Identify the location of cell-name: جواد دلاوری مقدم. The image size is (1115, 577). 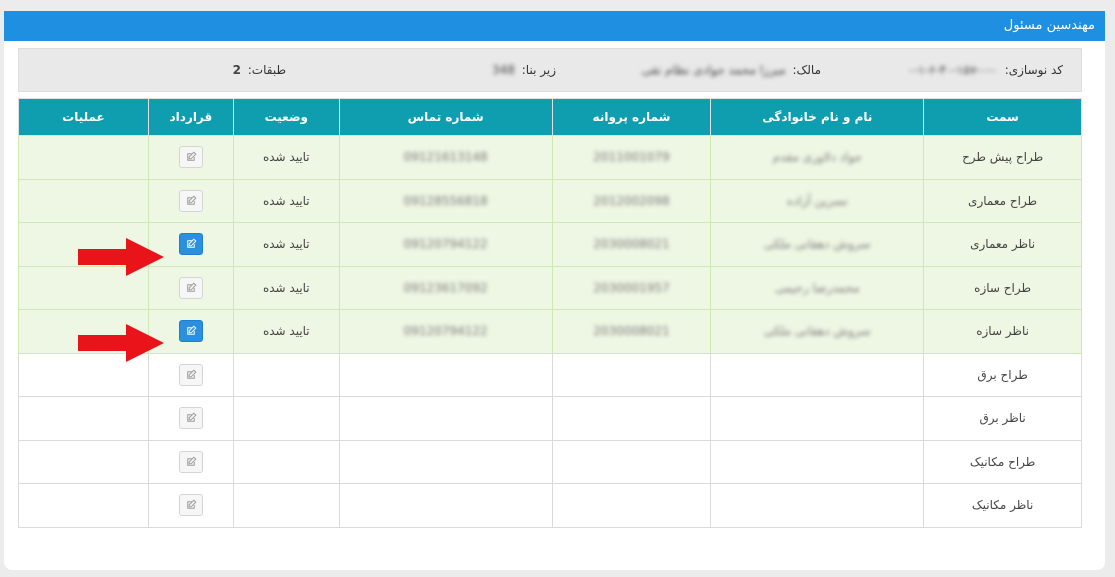
(817, 157).